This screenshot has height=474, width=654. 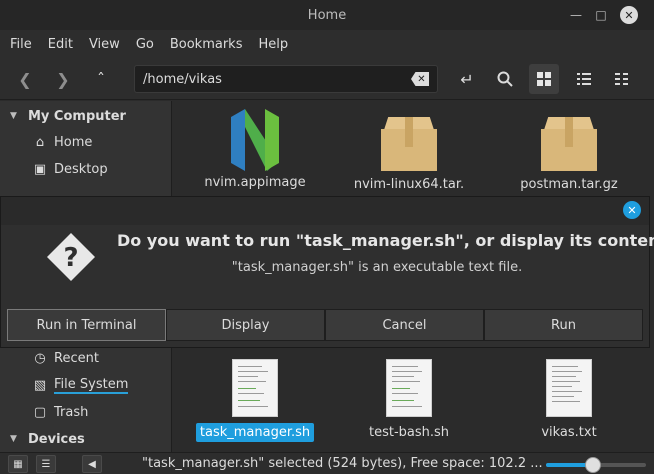 I want to click on sidebar-item-desktop: ▣ Desktop, so click(x=86, y=169).